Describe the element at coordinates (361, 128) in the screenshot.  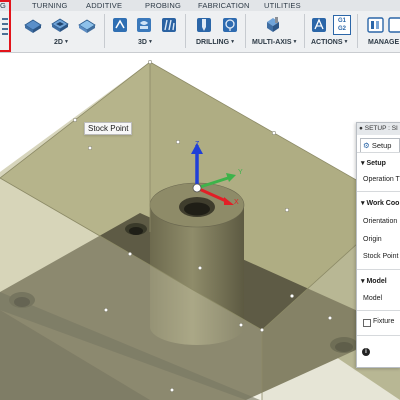
I see `dialog-collapse-icon: ●` at that location.